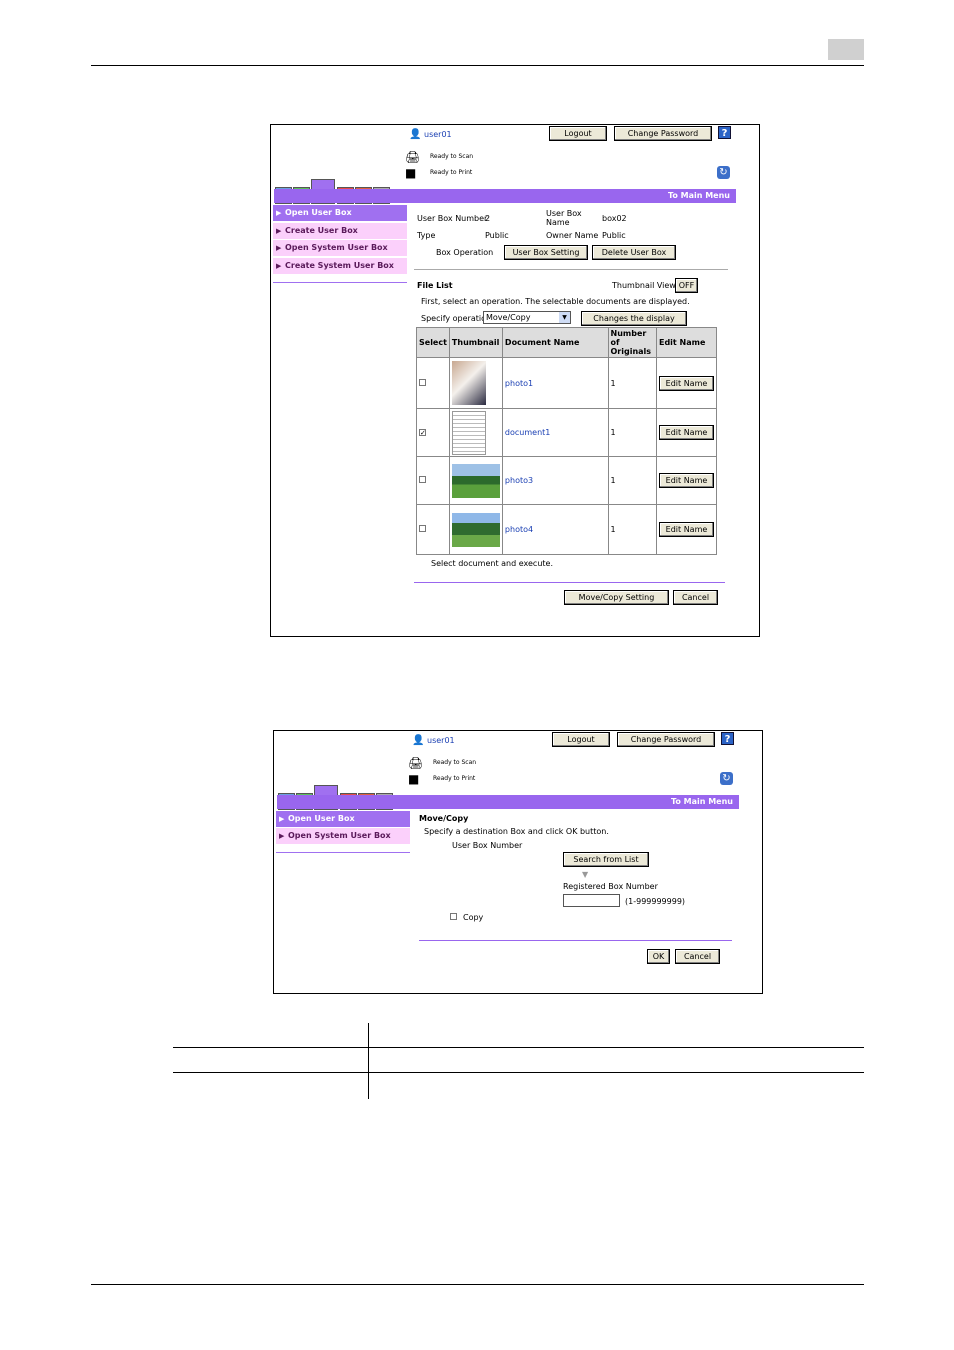 The width and height of the screenshot is (954, 1350). Describe the element at coordinates (444, 818) in the screenshot. I see `page-title: Move/Copy` at that location.